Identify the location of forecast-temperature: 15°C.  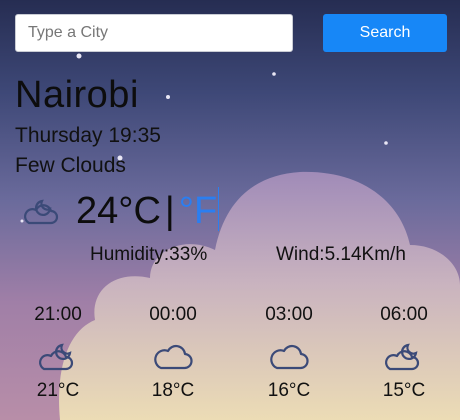
(404, 390).